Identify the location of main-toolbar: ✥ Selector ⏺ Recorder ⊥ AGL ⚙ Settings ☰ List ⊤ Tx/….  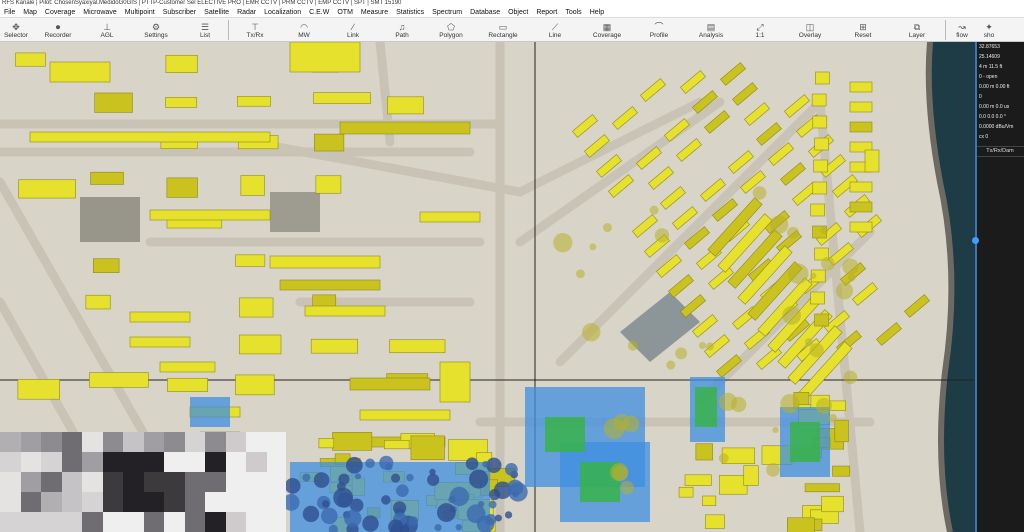
(512, 30).